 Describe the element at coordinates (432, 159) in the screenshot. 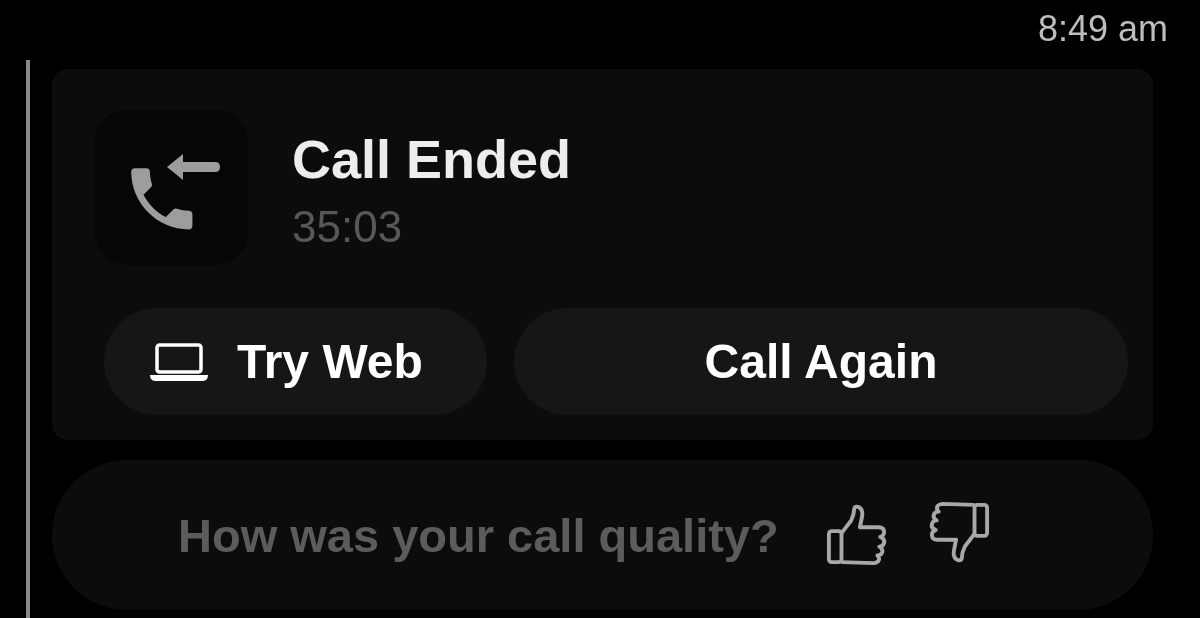

I see `call-status-title: Call Ended` at that location.